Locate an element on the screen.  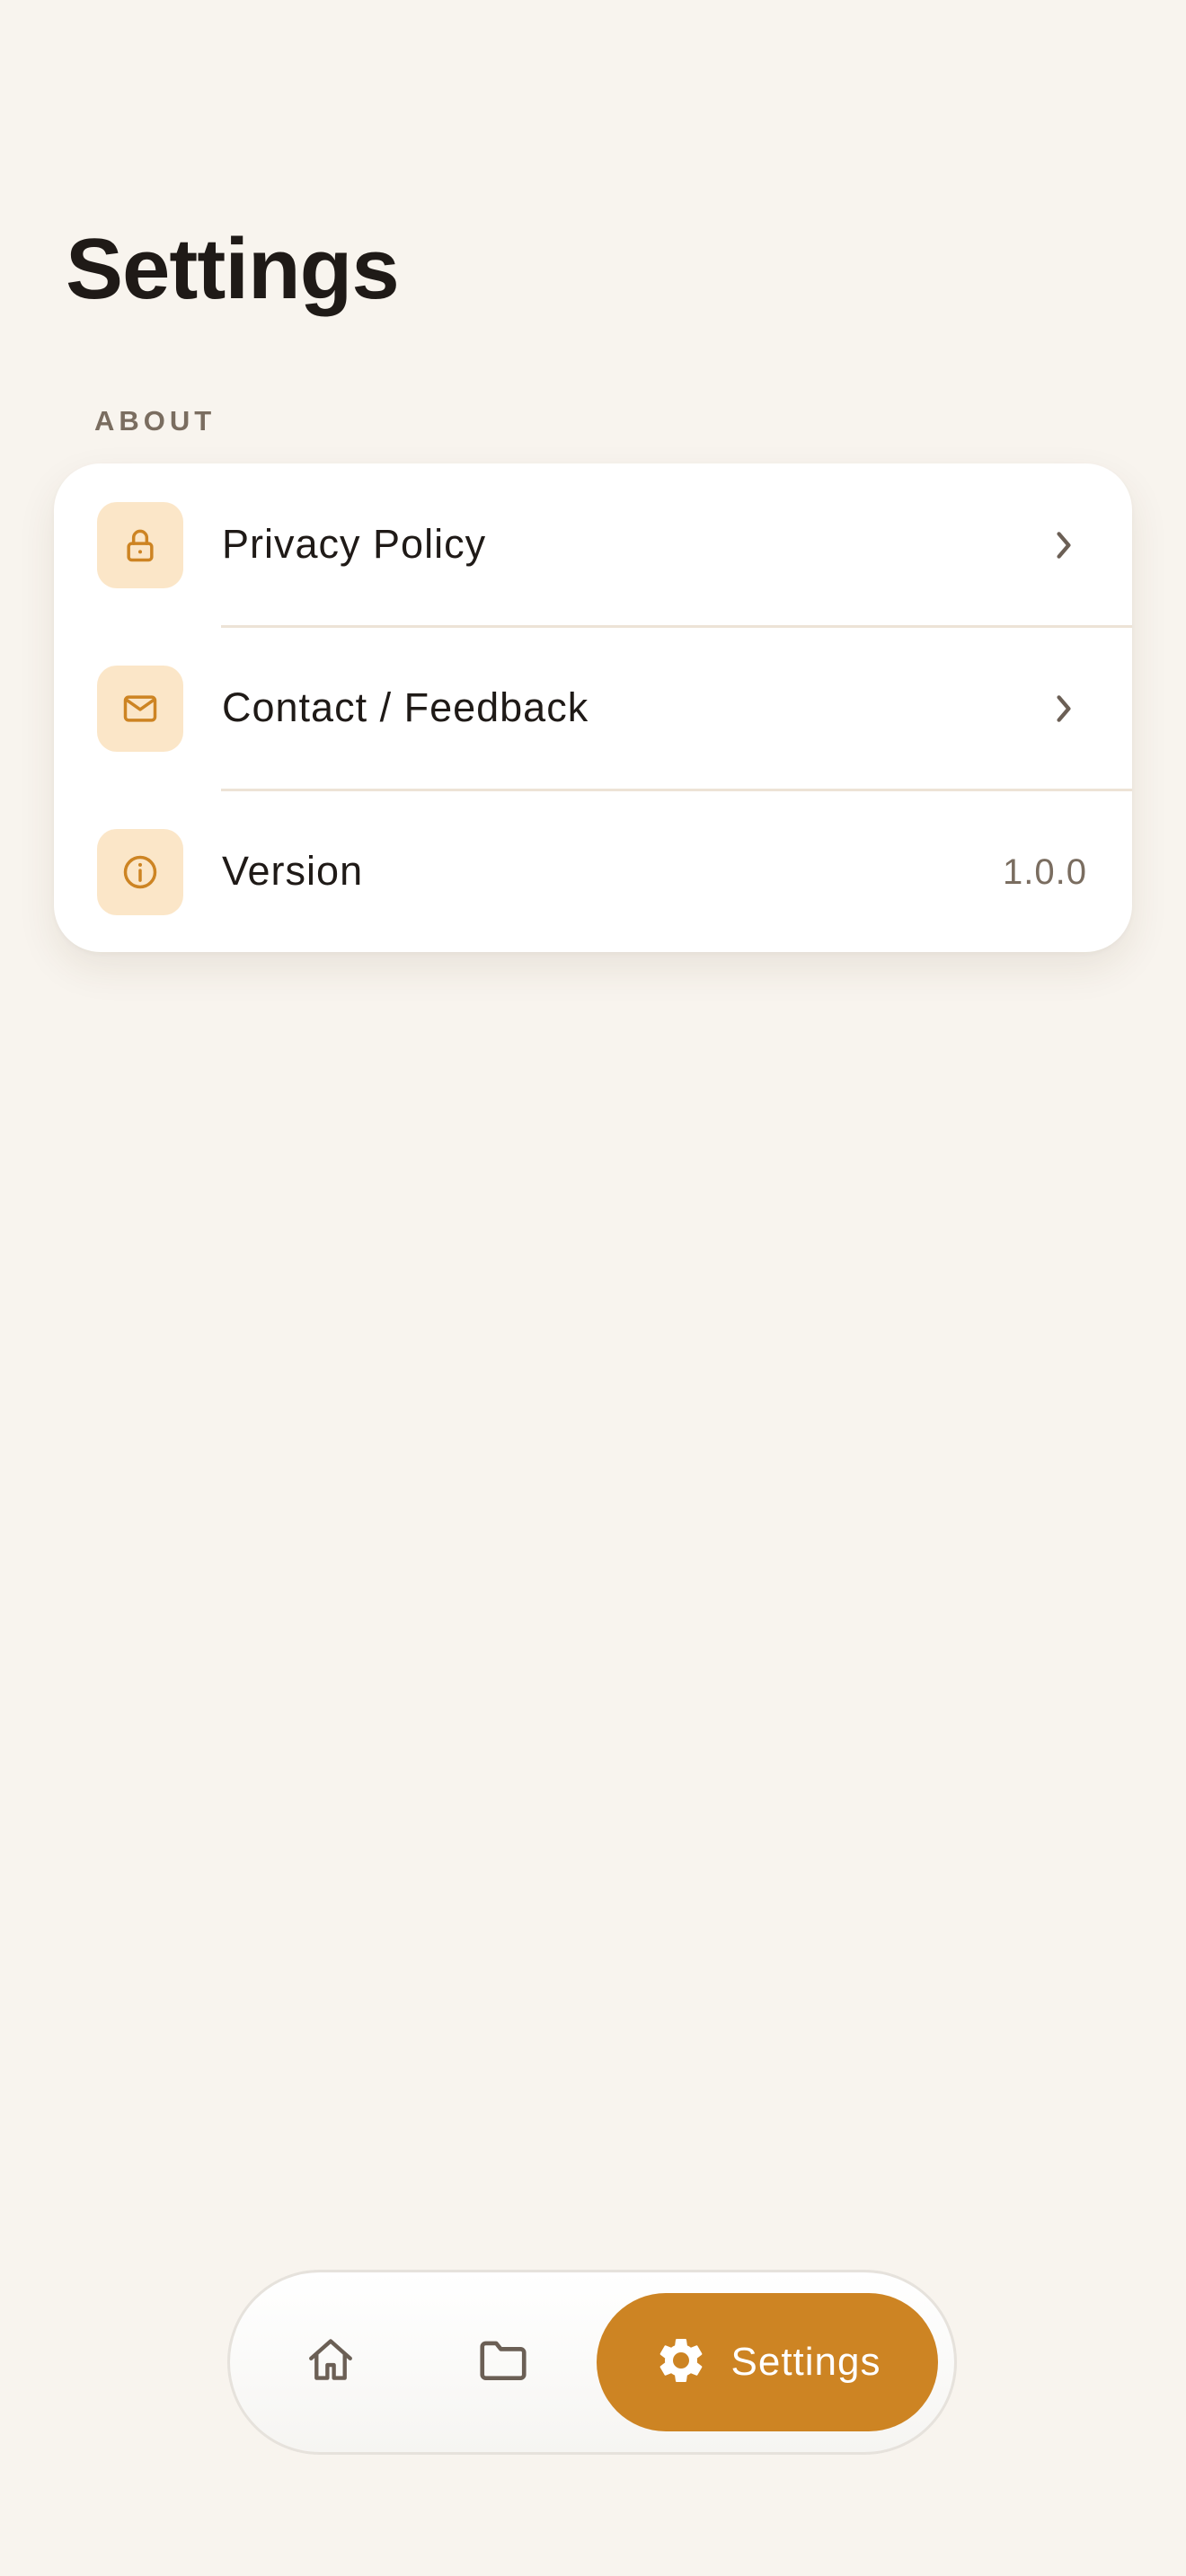
tab-settings: Settings is located at coordinates (767, 2362).